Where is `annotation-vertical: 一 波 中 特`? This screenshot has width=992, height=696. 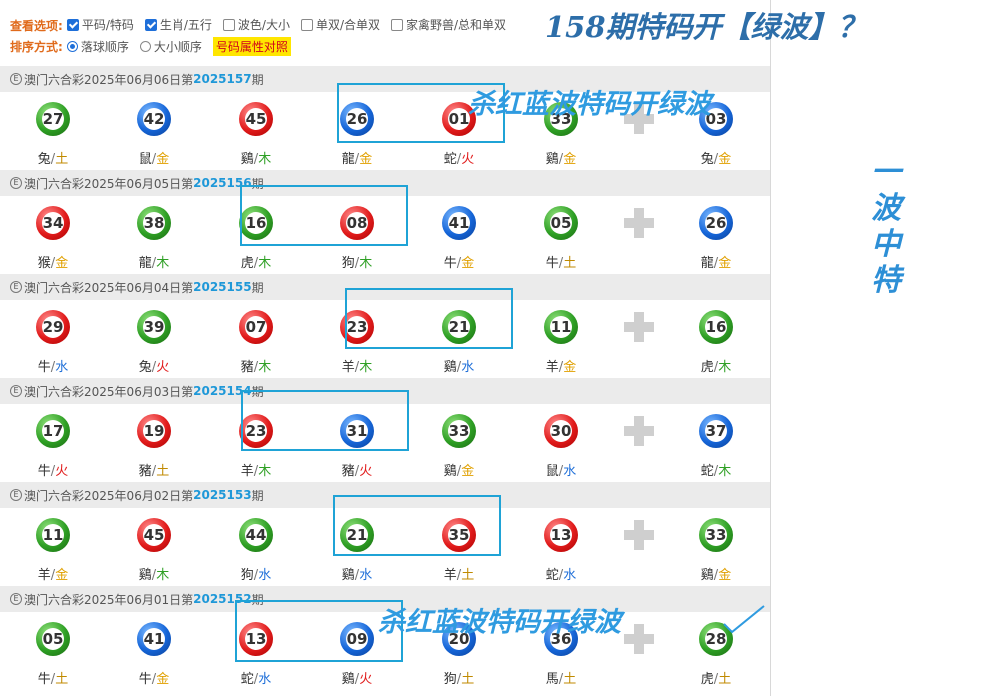 annotation-vertical: 一 波 中 特 is located at coordinates (886, 227).